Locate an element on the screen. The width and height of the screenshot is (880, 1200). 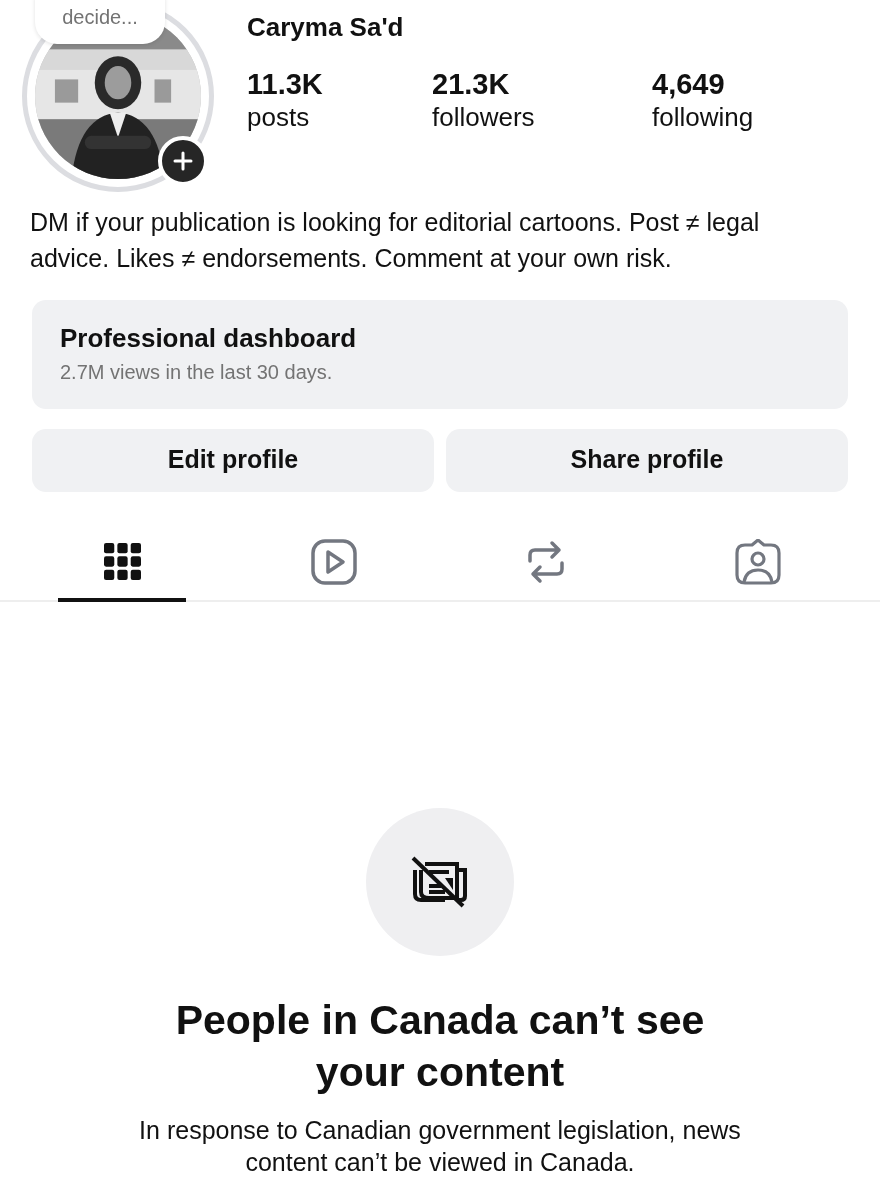
stat-value: 4,649 is located at coordinates (689, 84).